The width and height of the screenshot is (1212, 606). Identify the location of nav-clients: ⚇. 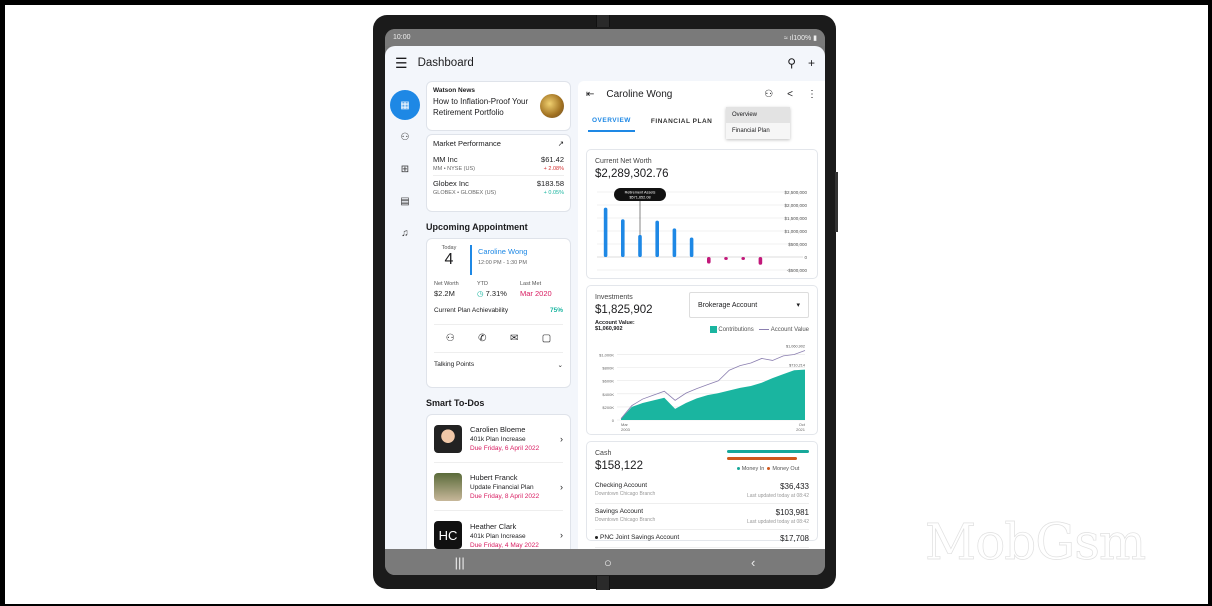
(405, 137).